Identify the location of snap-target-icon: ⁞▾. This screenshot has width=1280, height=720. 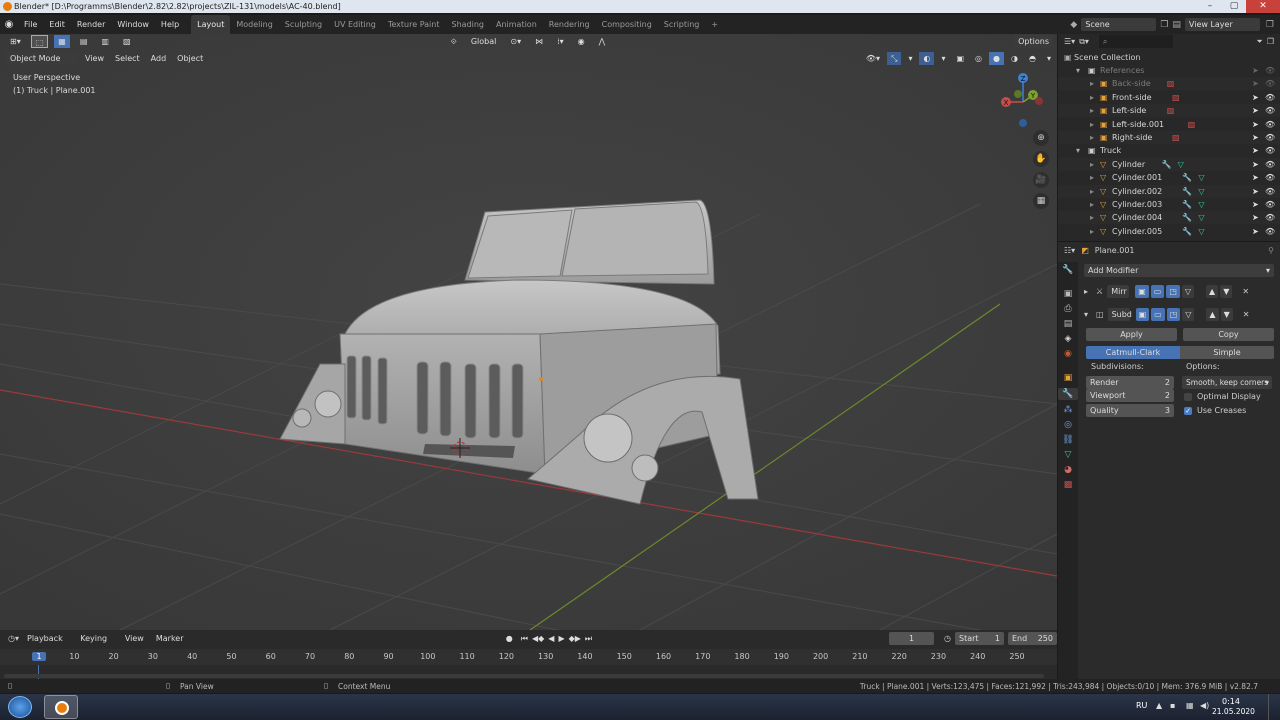
(560, 41).